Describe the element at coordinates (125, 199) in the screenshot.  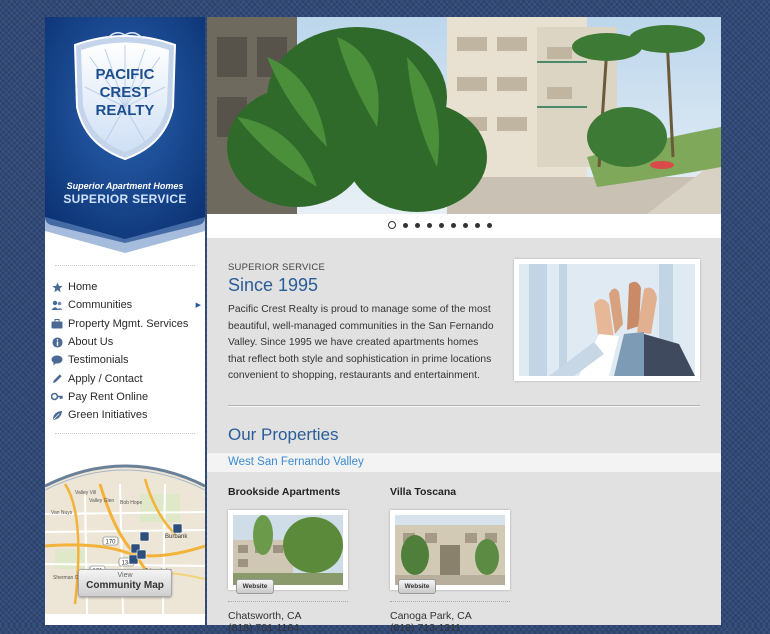
I see `tagline-strong: SUPERIOR SERVICE` at that location.